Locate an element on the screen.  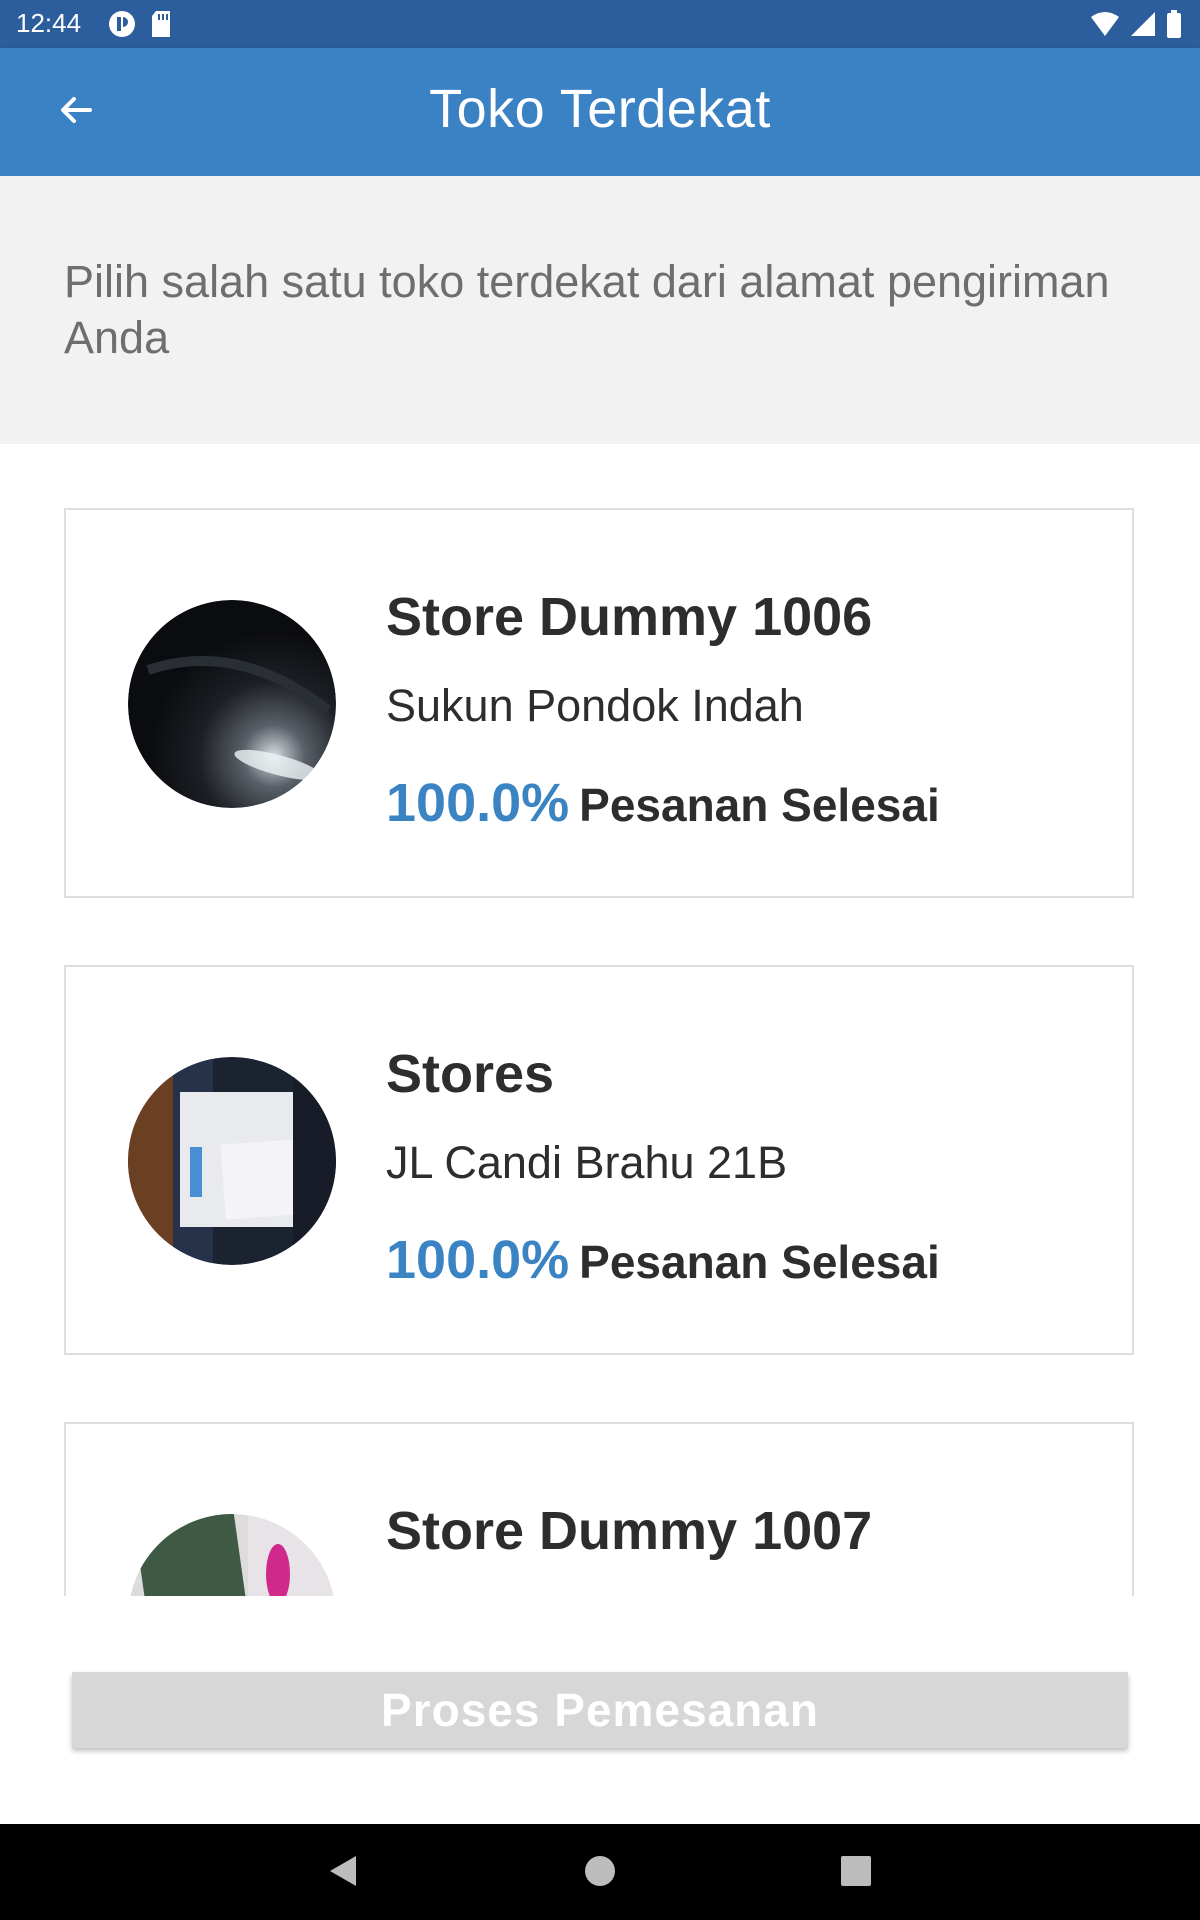
back-icon is located at coordinates (343, 1873).